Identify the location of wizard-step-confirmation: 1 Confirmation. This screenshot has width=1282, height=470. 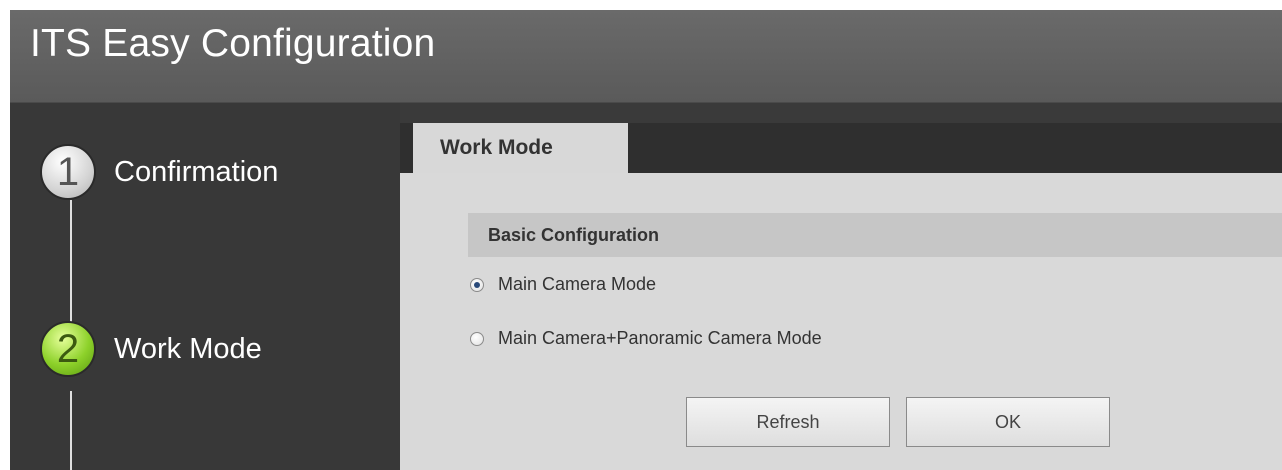
(159, 172).